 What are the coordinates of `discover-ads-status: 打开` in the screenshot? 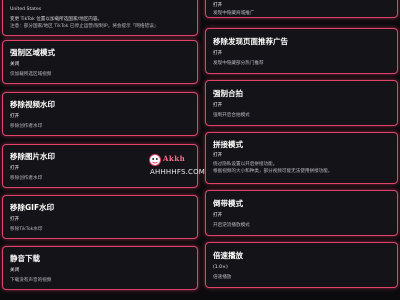 It's located at (218, 53).